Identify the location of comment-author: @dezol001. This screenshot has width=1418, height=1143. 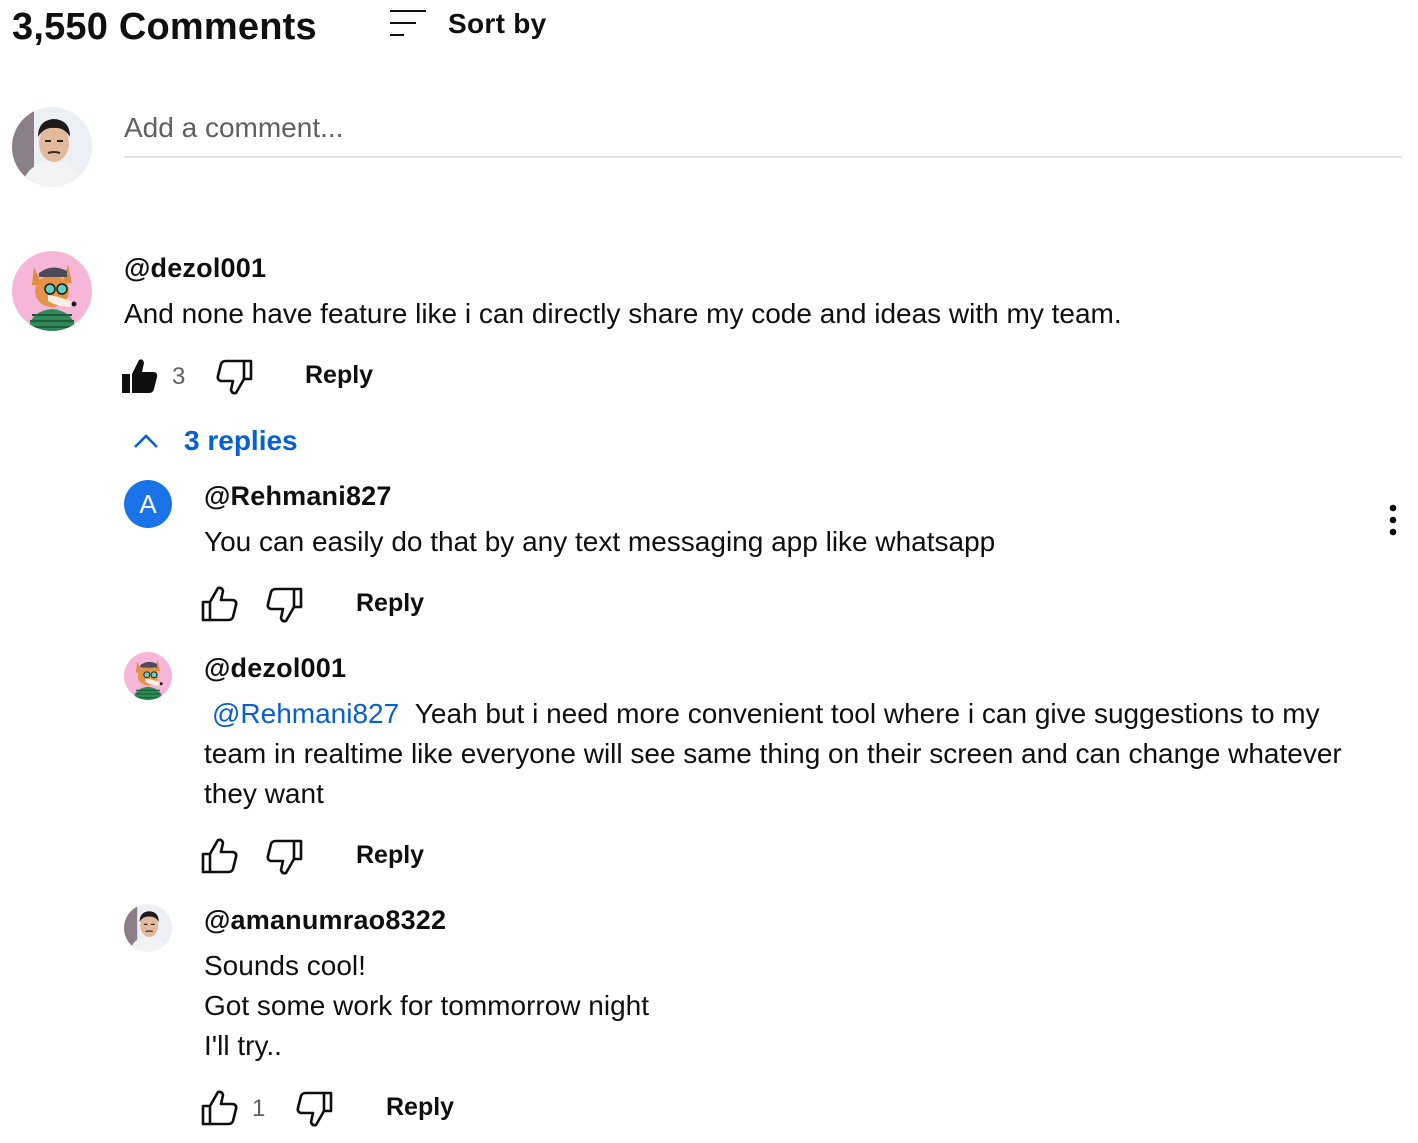
(195, 268).